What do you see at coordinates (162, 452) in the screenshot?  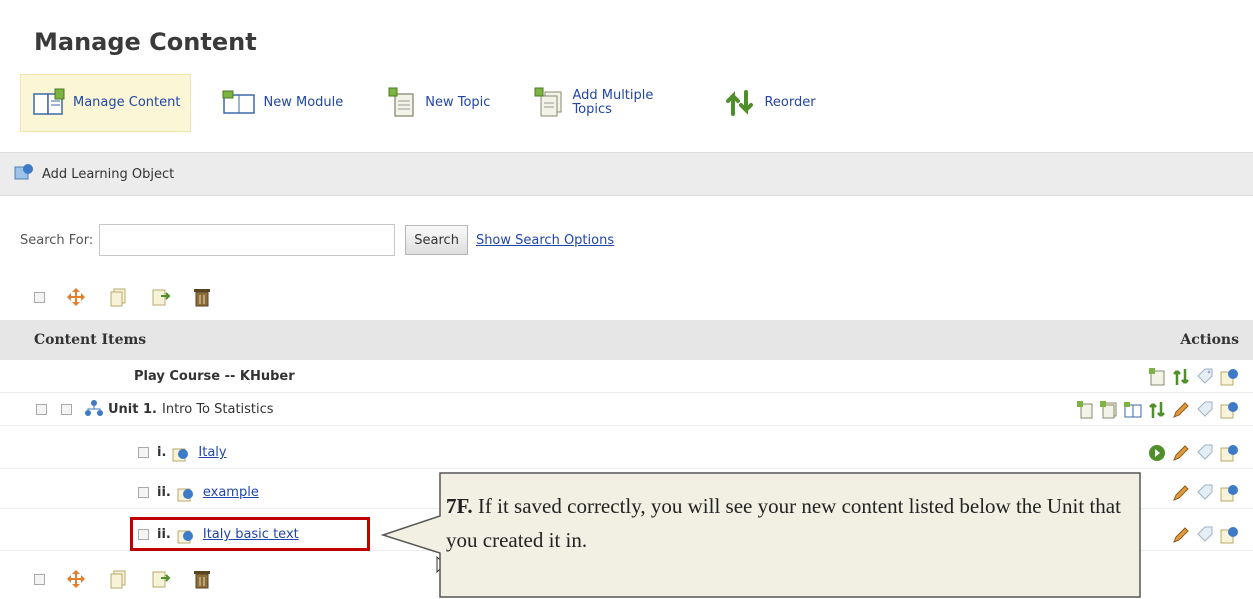 I see `item-number: i.` at bounding box center [162, 452].